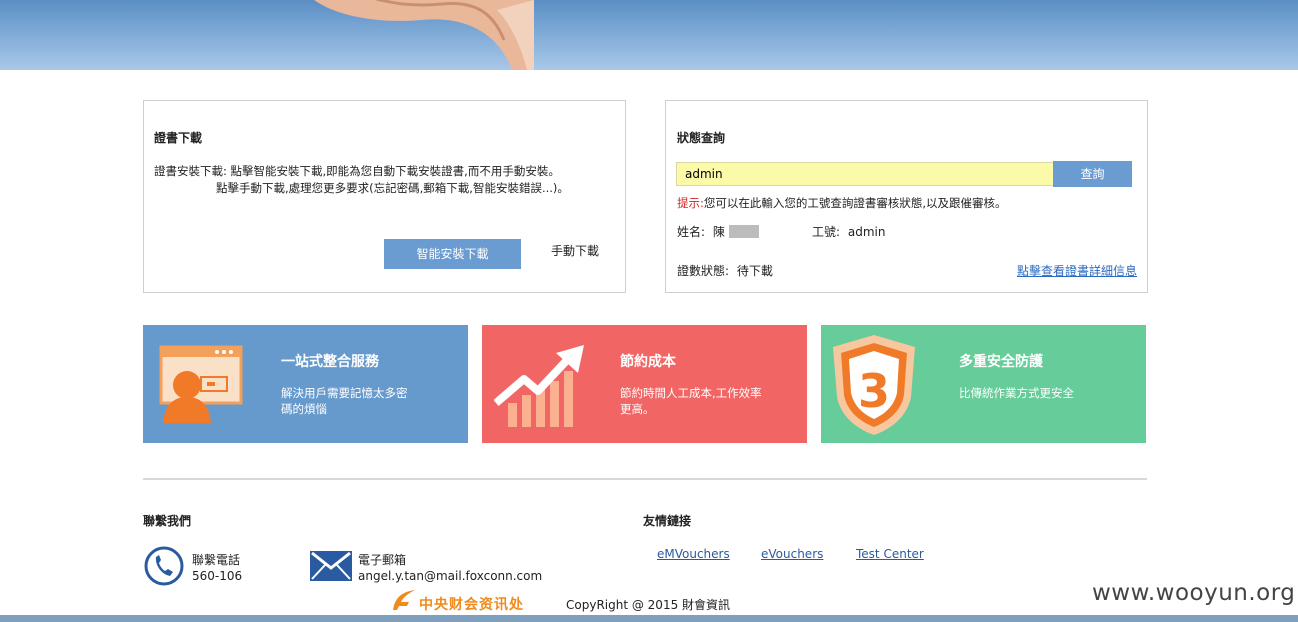 Image resolution: width=1298 pixels, height=622 pixels. I want to click on smart-install-download-button: 智能安裝下載, so click(452, 254).